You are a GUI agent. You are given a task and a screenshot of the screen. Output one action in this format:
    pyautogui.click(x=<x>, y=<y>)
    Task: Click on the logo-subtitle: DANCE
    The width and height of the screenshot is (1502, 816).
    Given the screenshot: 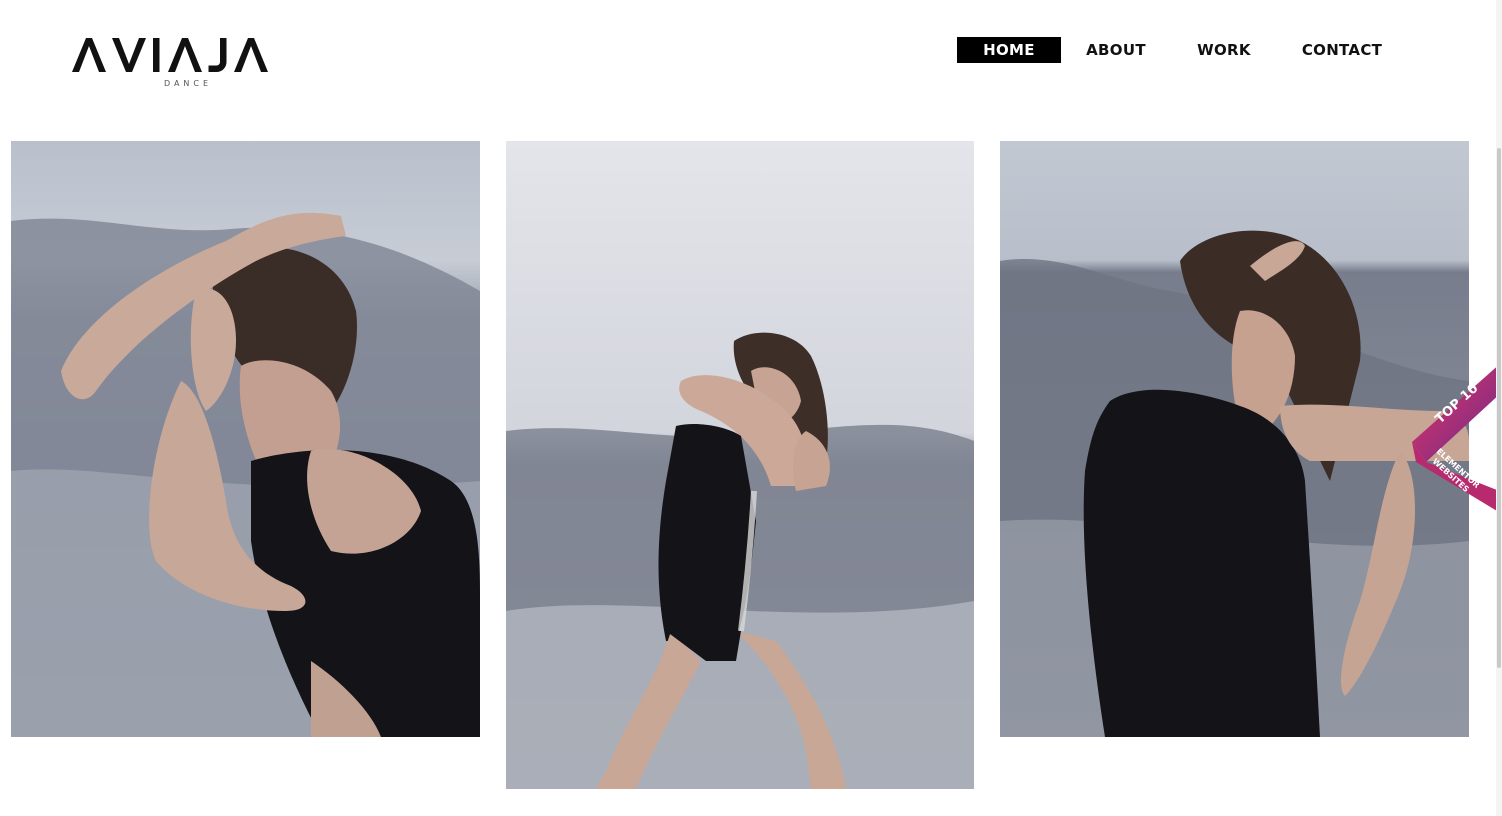 What is the action you would take?
    pyautogui.click(x=188, y=83)
    